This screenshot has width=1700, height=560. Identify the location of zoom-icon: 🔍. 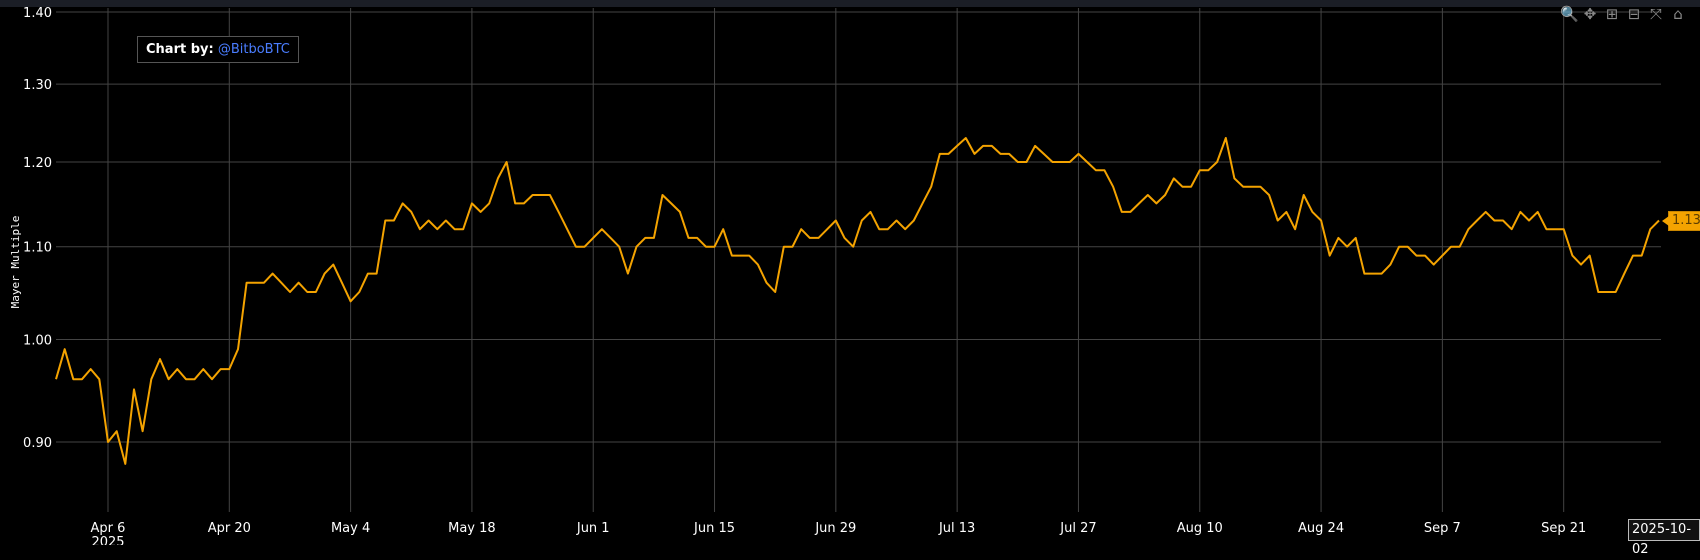
(1569, 14).